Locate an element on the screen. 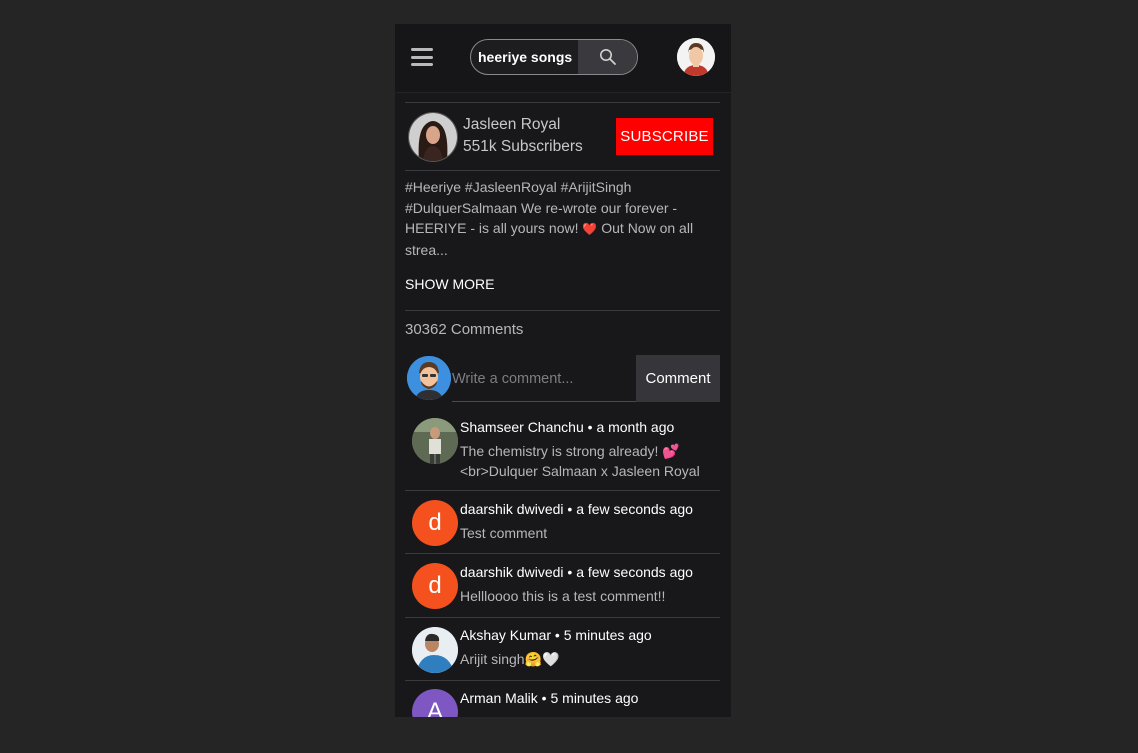 The height and width of the screenshot is (753, 1138). search-button is located at coordinates (607, 57).